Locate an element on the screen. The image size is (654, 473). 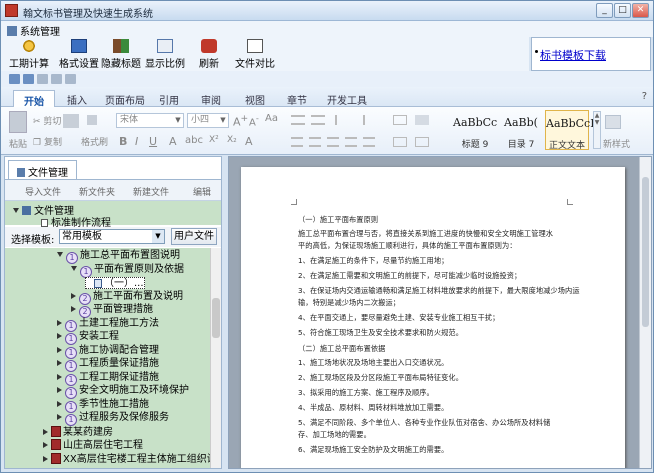
indent-icon is located at coordinates (341, 120).